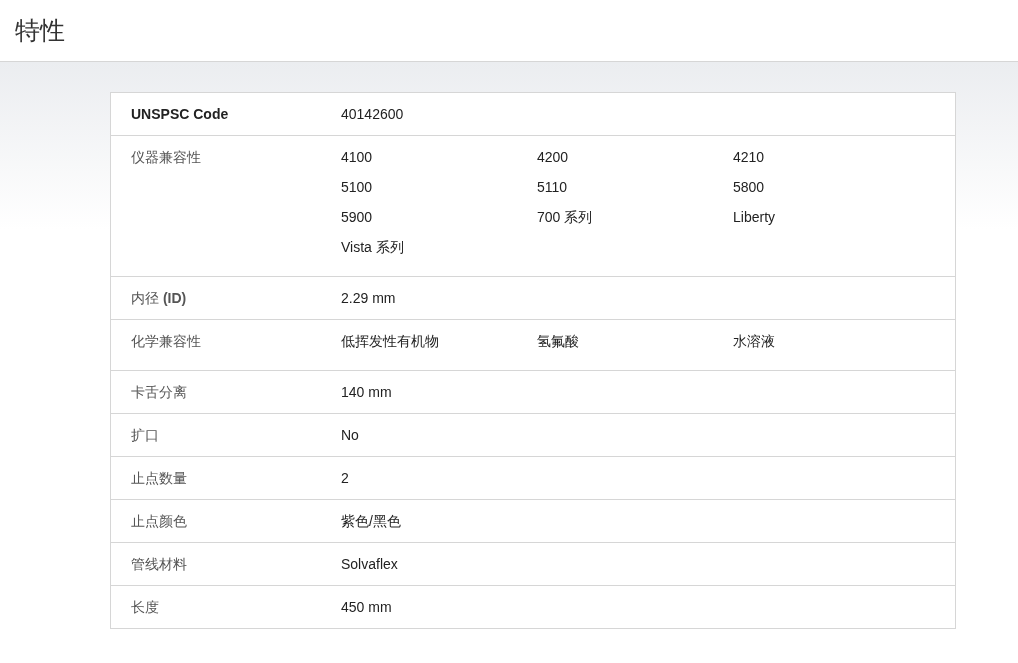  Describe the element at coordinates (159, 521) in the screenshot. I see `spec-label: 止点颜色` at that location.